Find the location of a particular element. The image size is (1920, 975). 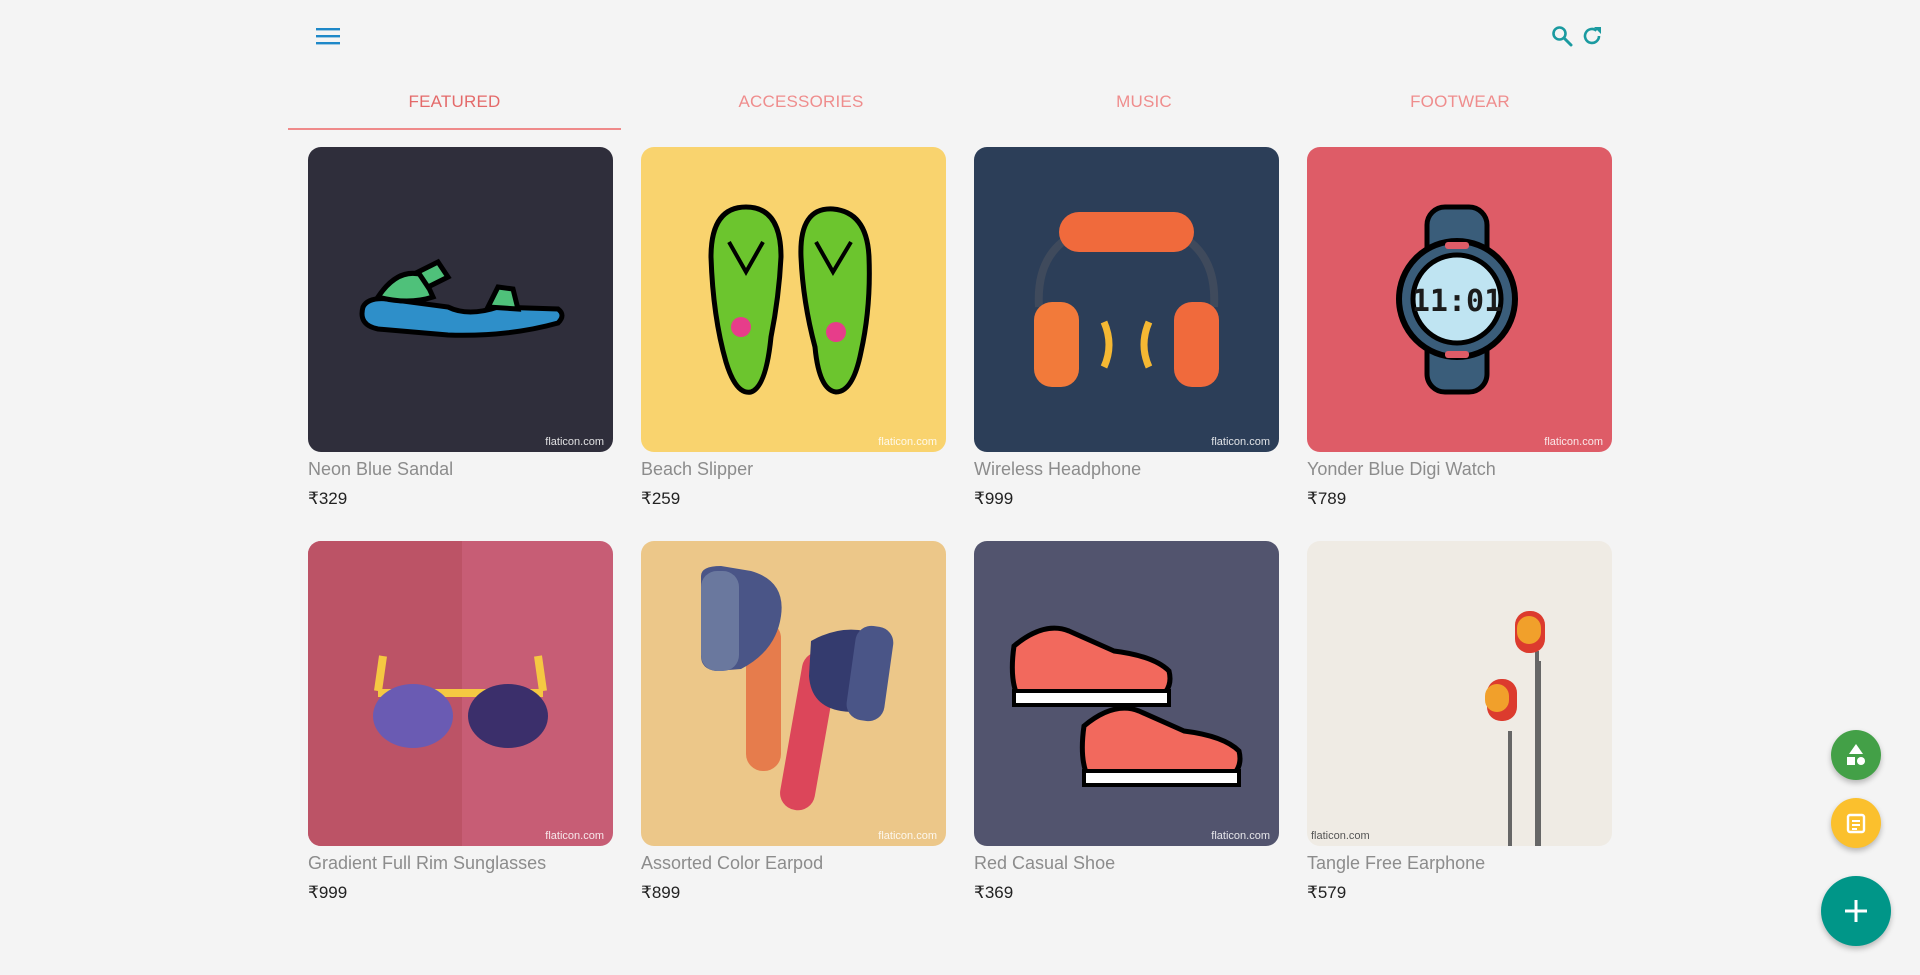

product-name: Red Casual Shoe is located at coordinates (1045, 863).